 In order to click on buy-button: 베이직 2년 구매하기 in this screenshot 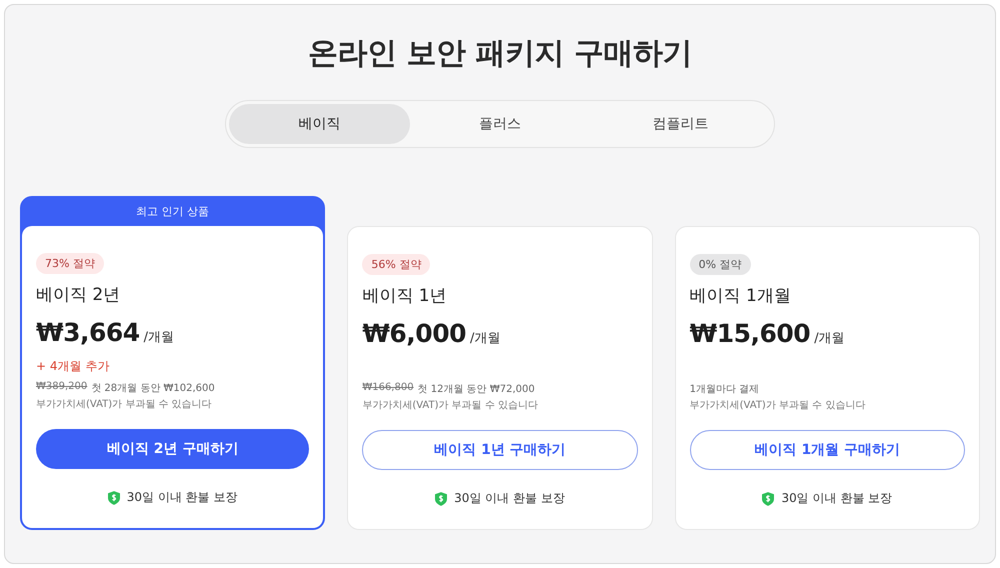, I will do `click(173, 449)`.